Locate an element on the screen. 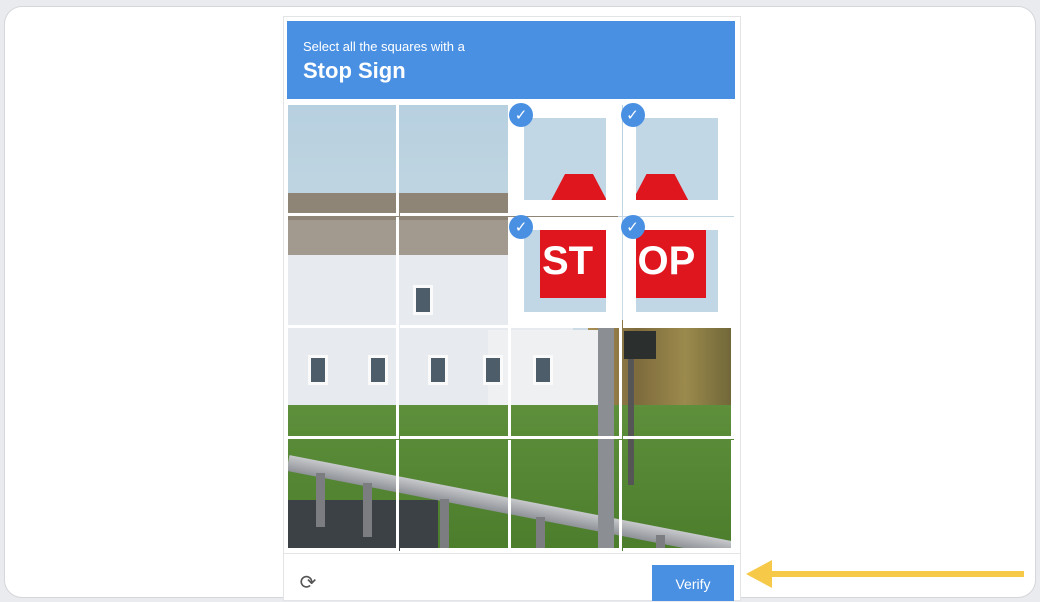 Image resolution: width=1040 pixels, height=602 pixels. arrow-icon is located at coordinates (885, 574).